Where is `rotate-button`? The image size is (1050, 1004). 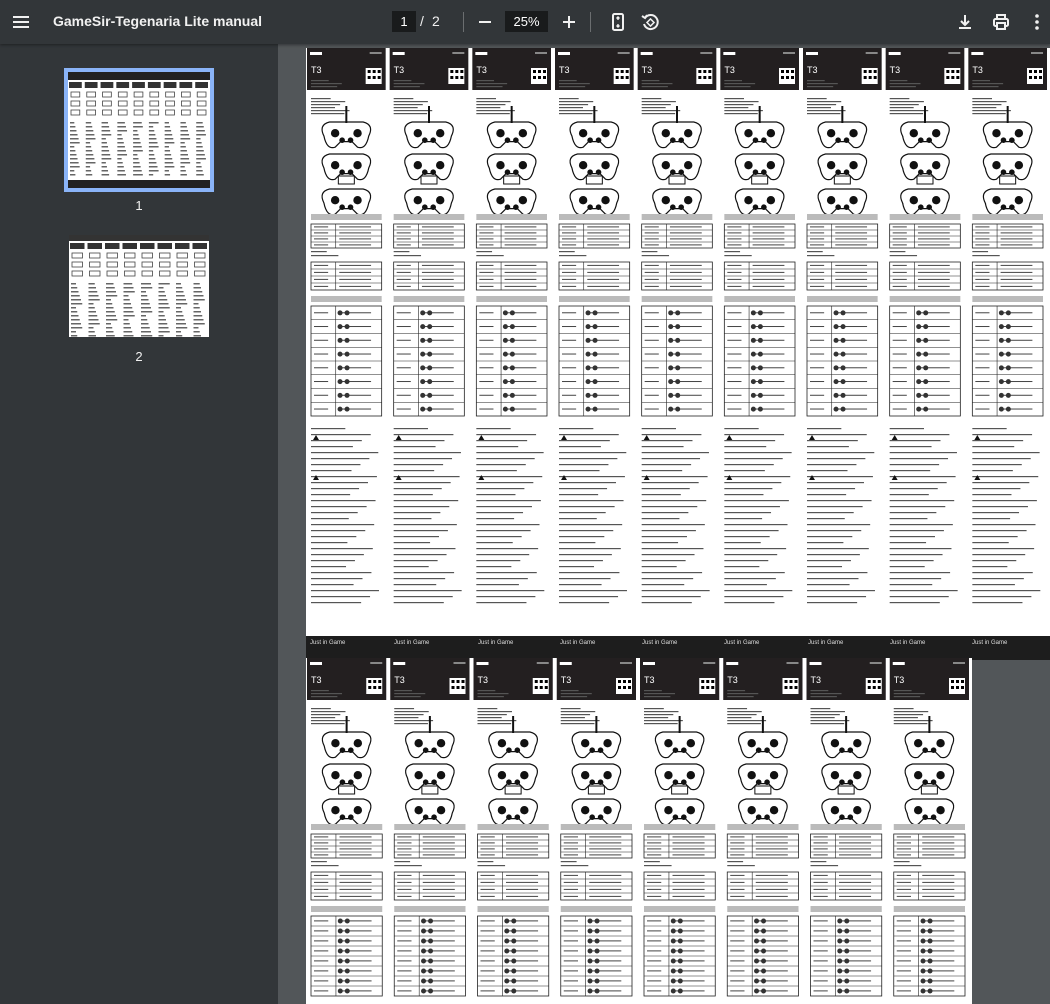 rotate-button is located at coordinates (650, 22).